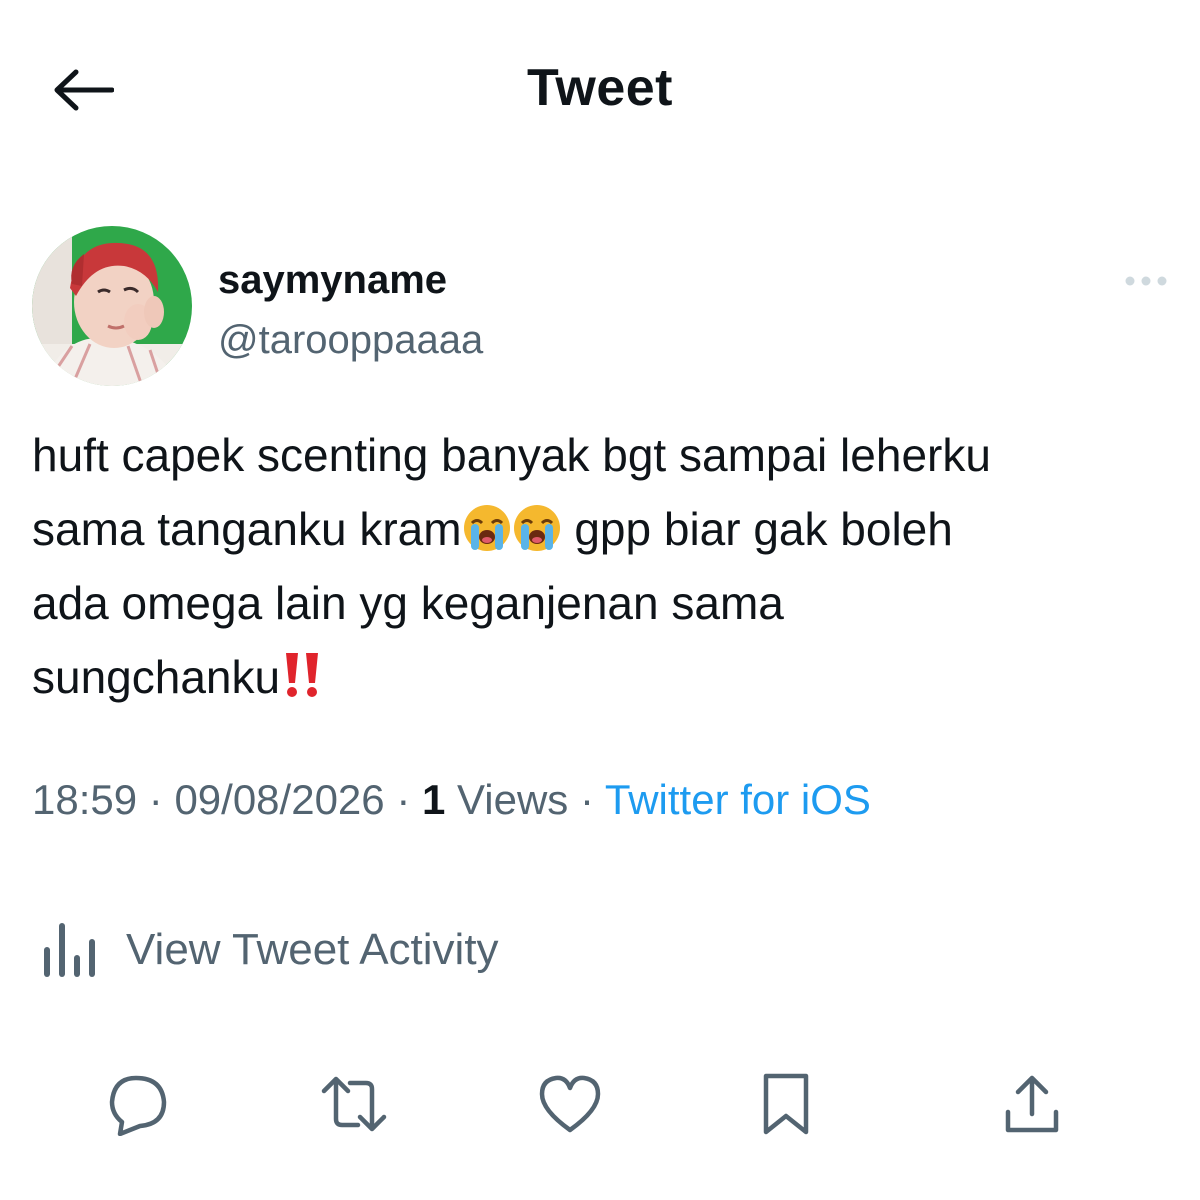 The image size is (1200, 1200). I want to click on share-icon, so click(1032, 1104).